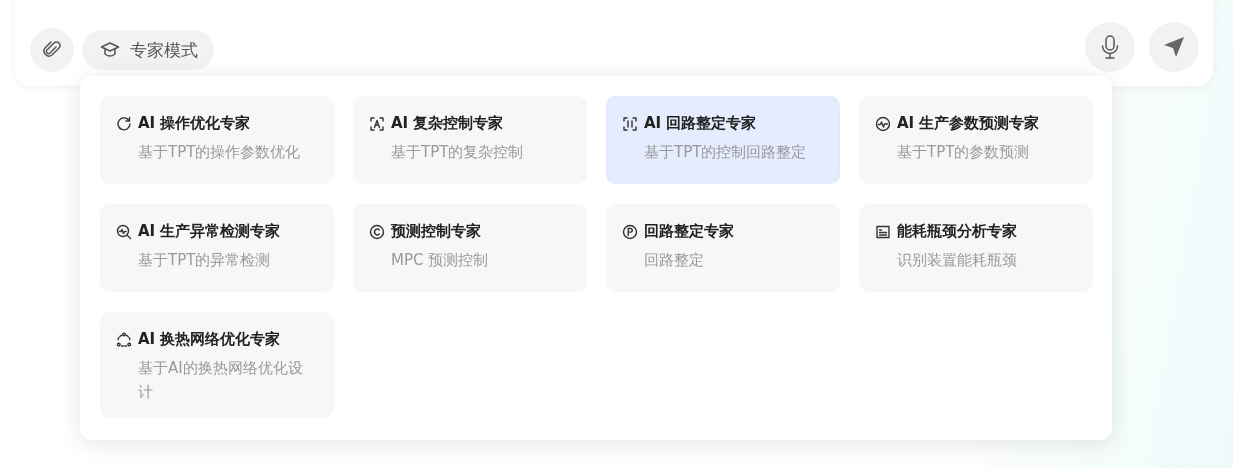 This screenshot has width=1233, height=468. Describe the element at coordinates (205, 260) in the screenshot. I see `expert-description: 基于TPT的异常检测` at that location.